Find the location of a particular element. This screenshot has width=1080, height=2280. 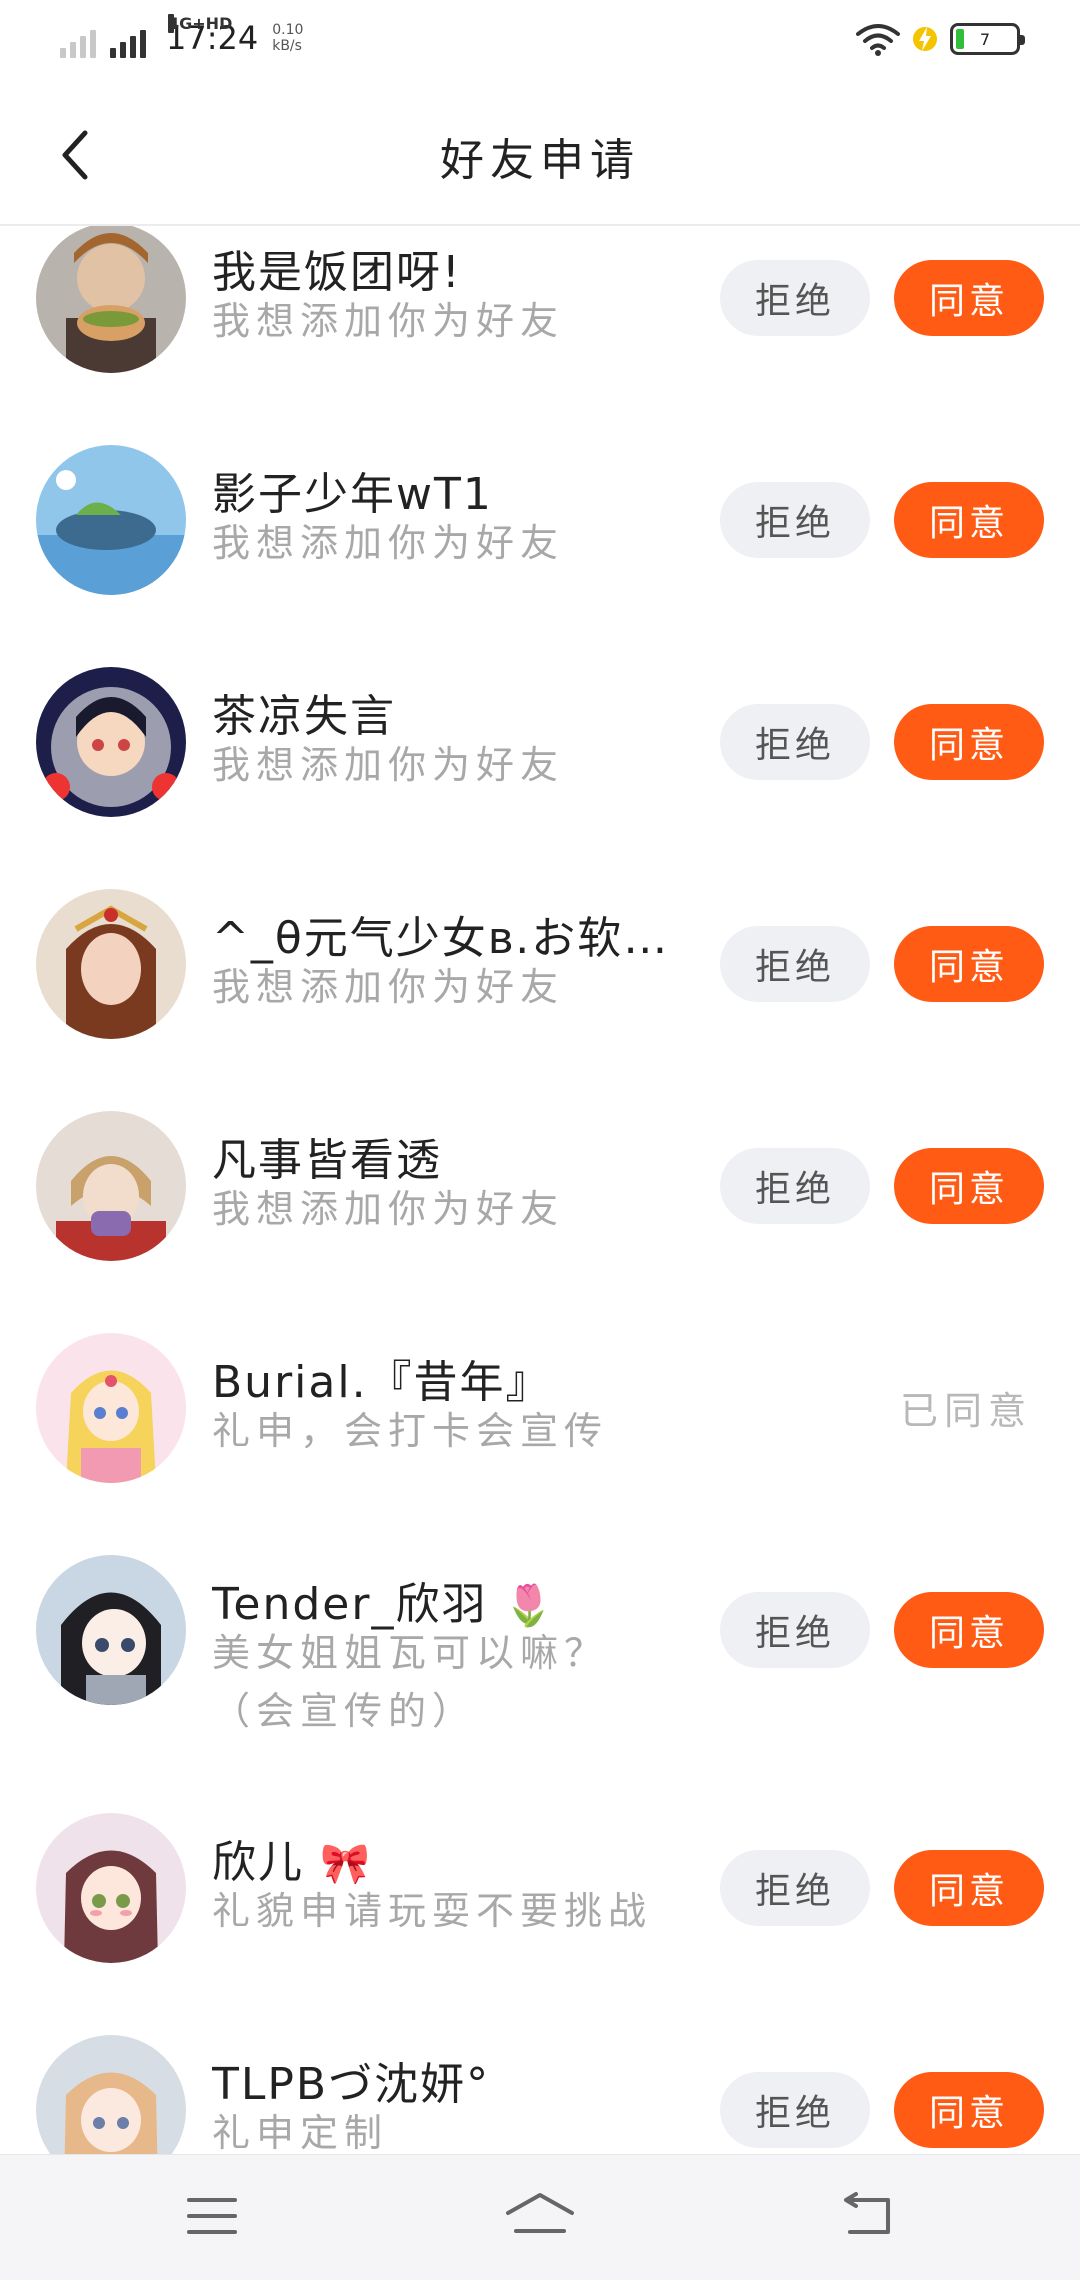

header: 好友申请 is located at coordinates (540, 153).